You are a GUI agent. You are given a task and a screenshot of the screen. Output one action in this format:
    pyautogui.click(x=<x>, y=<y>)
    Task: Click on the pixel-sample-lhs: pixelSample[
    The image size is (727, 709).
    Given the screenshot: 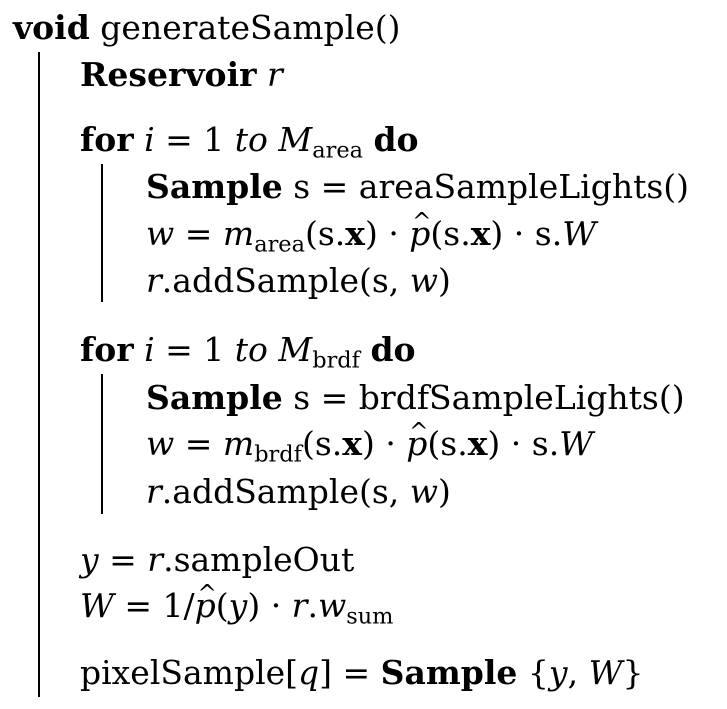 What is the action you would take?
    pyautogui.click(x=189, y=672)
    